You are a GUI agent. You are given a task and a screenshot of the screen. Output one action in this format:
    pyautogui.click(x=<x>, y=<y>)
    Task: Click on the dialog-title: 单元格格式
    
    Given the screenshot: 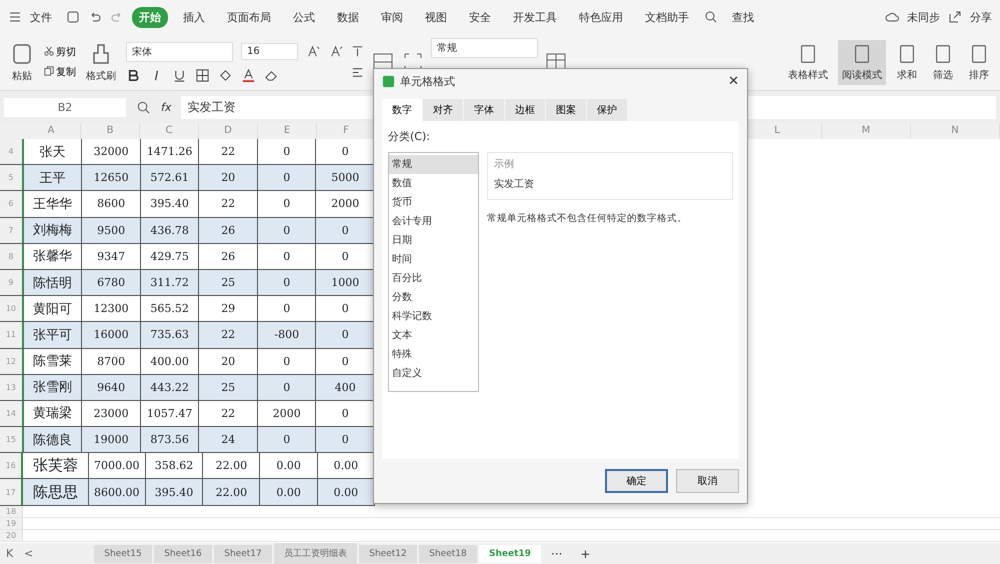 What is the action you would take?
    pyautogui.click(x=427, y=81)
    